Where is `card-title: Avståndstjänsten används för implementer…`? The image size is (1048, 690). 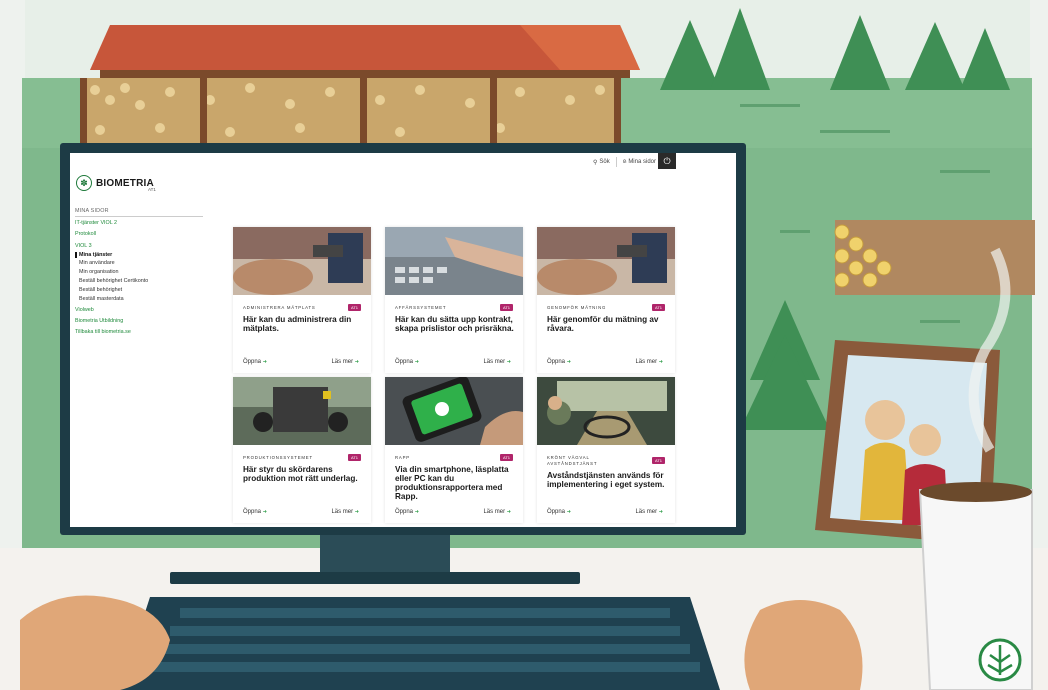 card-title: Avståndstjänsten används för implementer… is located at coordinates (606, 480).